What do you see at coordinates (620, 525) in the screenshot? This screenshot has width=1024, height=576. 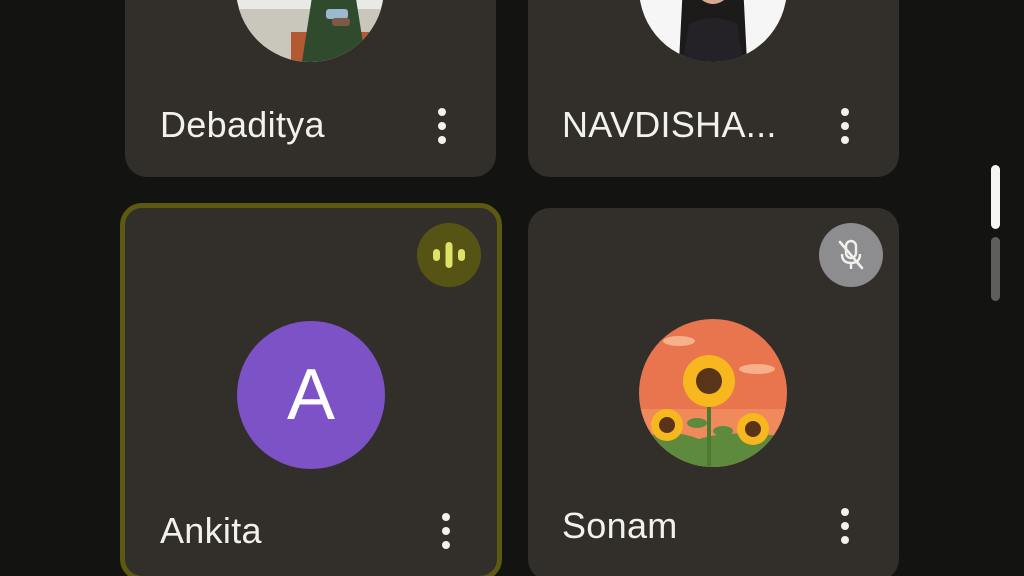 I see `participant-name: Sonam` at bounding box center [620, 525].